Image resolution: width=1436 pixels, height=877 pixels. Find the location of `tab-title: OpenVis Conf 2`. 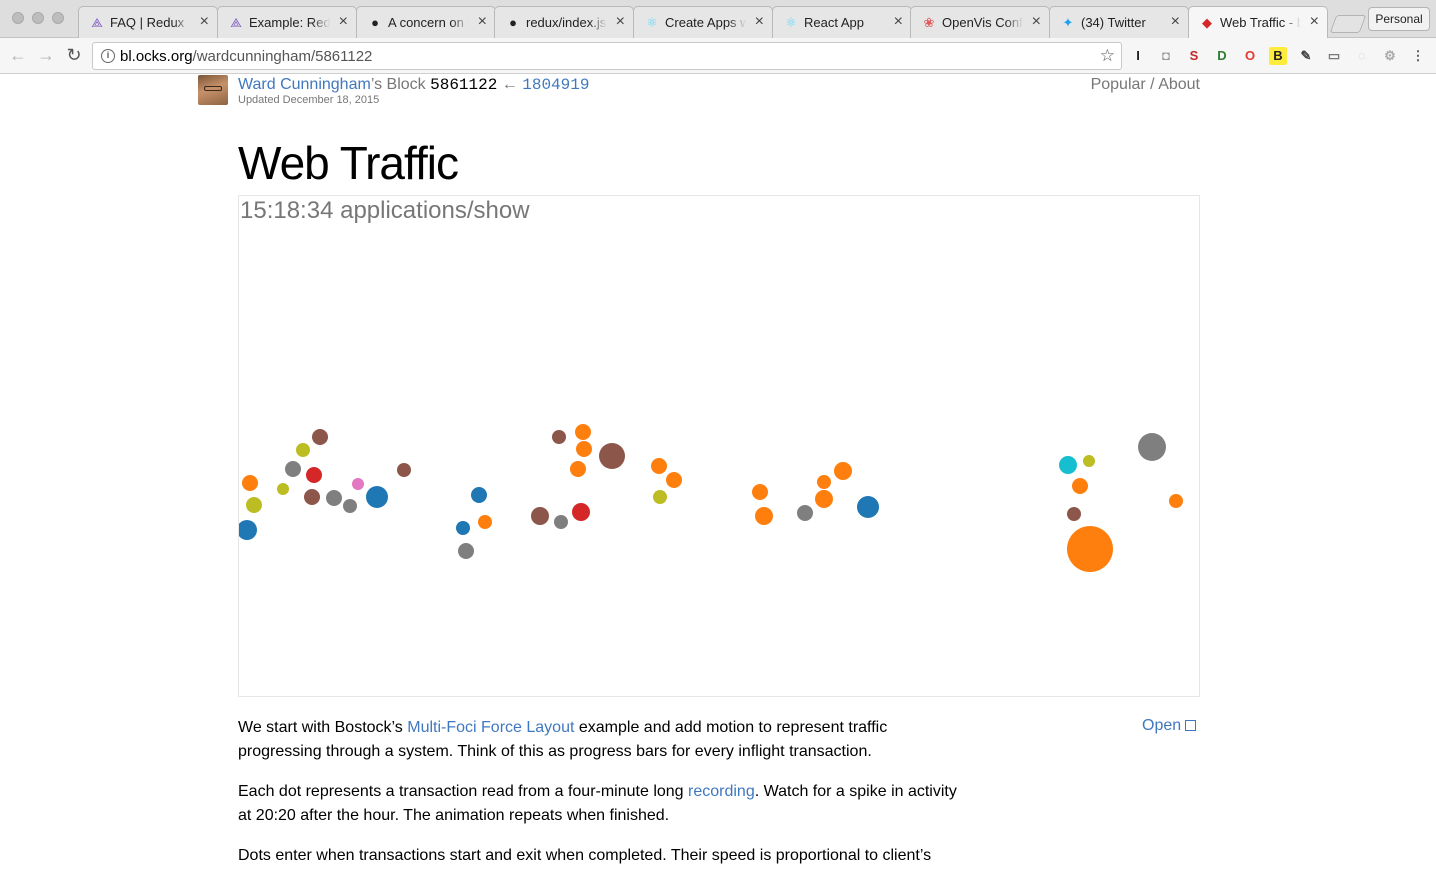

tab-title: OpenVis Conf 2 is located at coordinates (982, 22).